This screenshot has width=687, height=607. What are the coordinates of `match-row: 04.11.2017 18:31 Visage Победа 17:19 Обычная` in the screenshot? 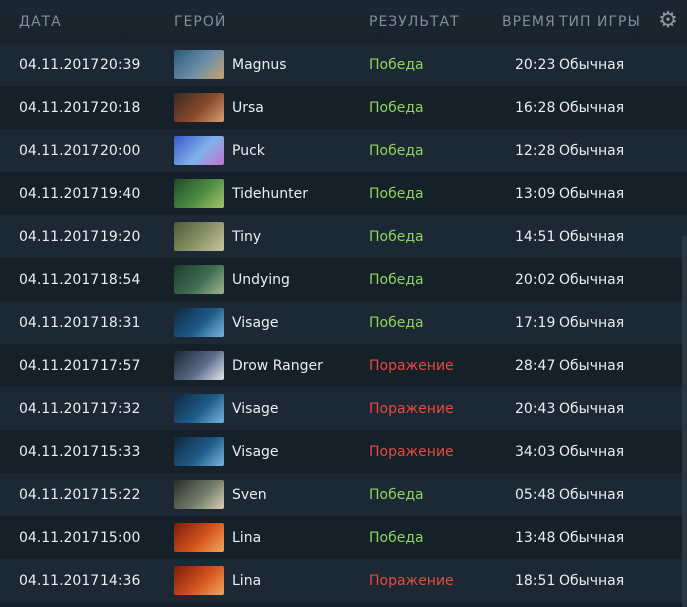 It's located at (343, 322).